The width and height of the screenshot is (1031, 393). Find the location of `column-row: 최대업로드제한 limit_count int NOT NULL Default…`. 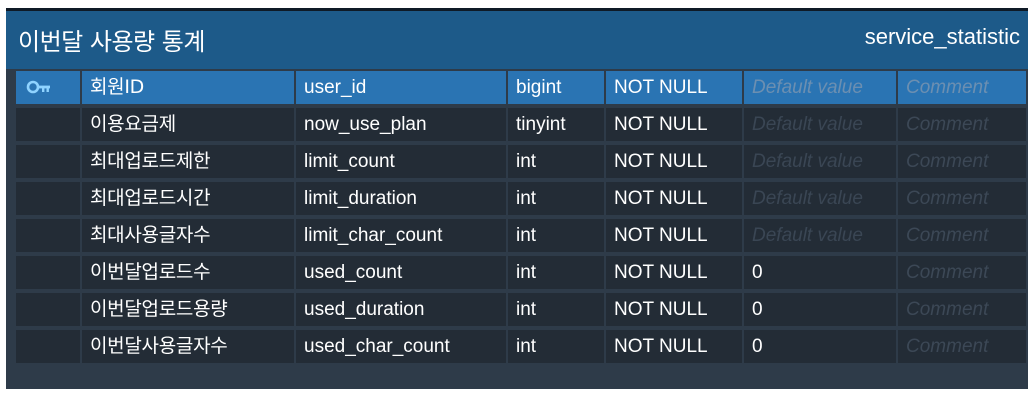

column-row: 최대업로드제한 limit_count int NOT NULL Default… is located at coordinates (521, 161).